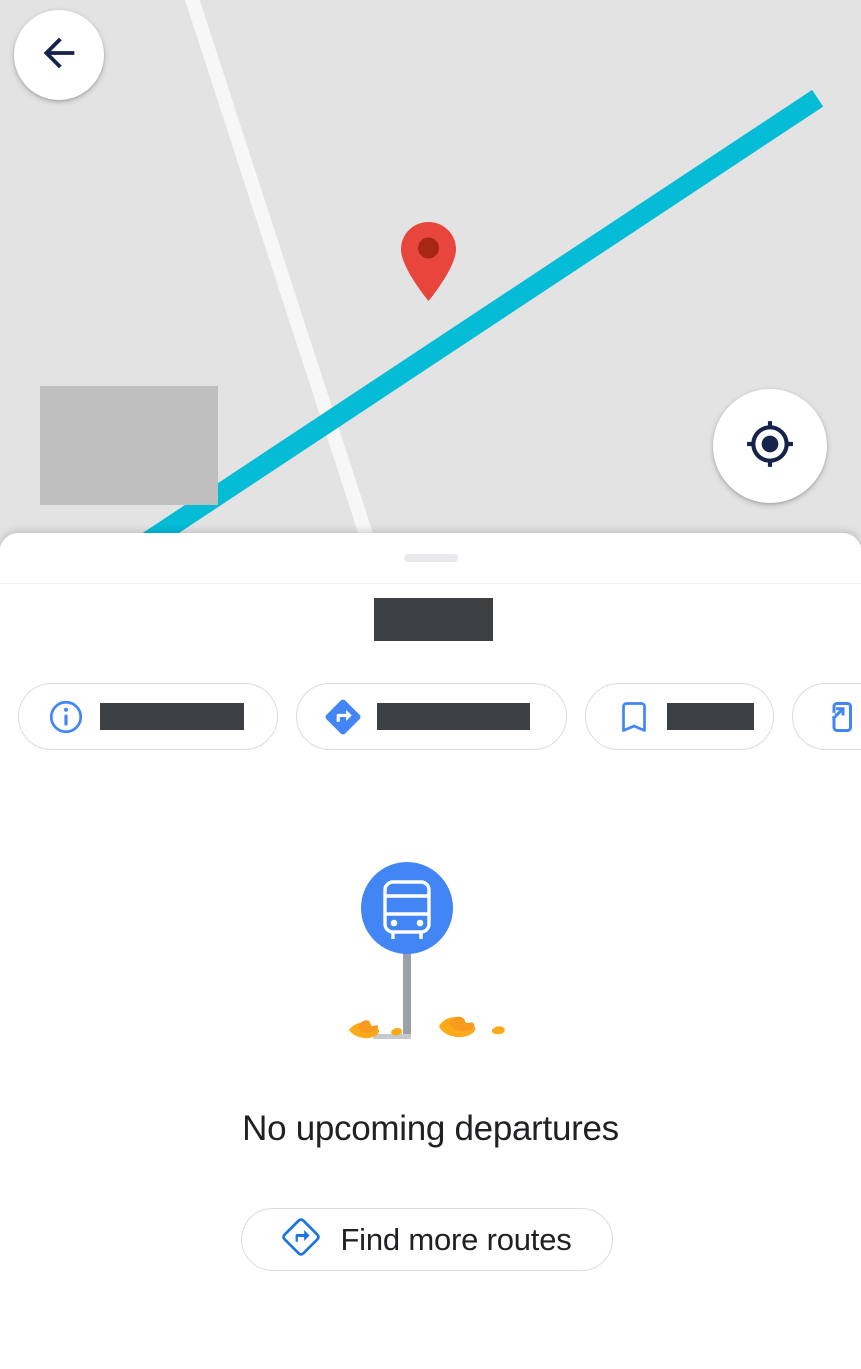 This screenshot has width=861, height=1369. I want to click on sheet-divider, so click(430, 583).